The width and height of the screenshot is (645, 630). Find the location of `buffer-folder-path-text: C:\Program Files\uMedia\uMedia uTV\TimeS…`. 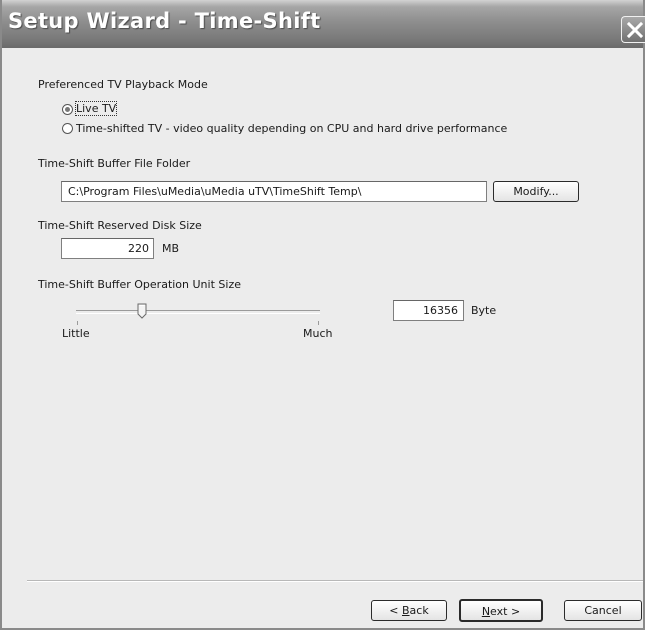

buffer-folder-path-text: C:\Program Files\uMedia\uMedia uTV\TimeS… is located at coordinates (215, 191).